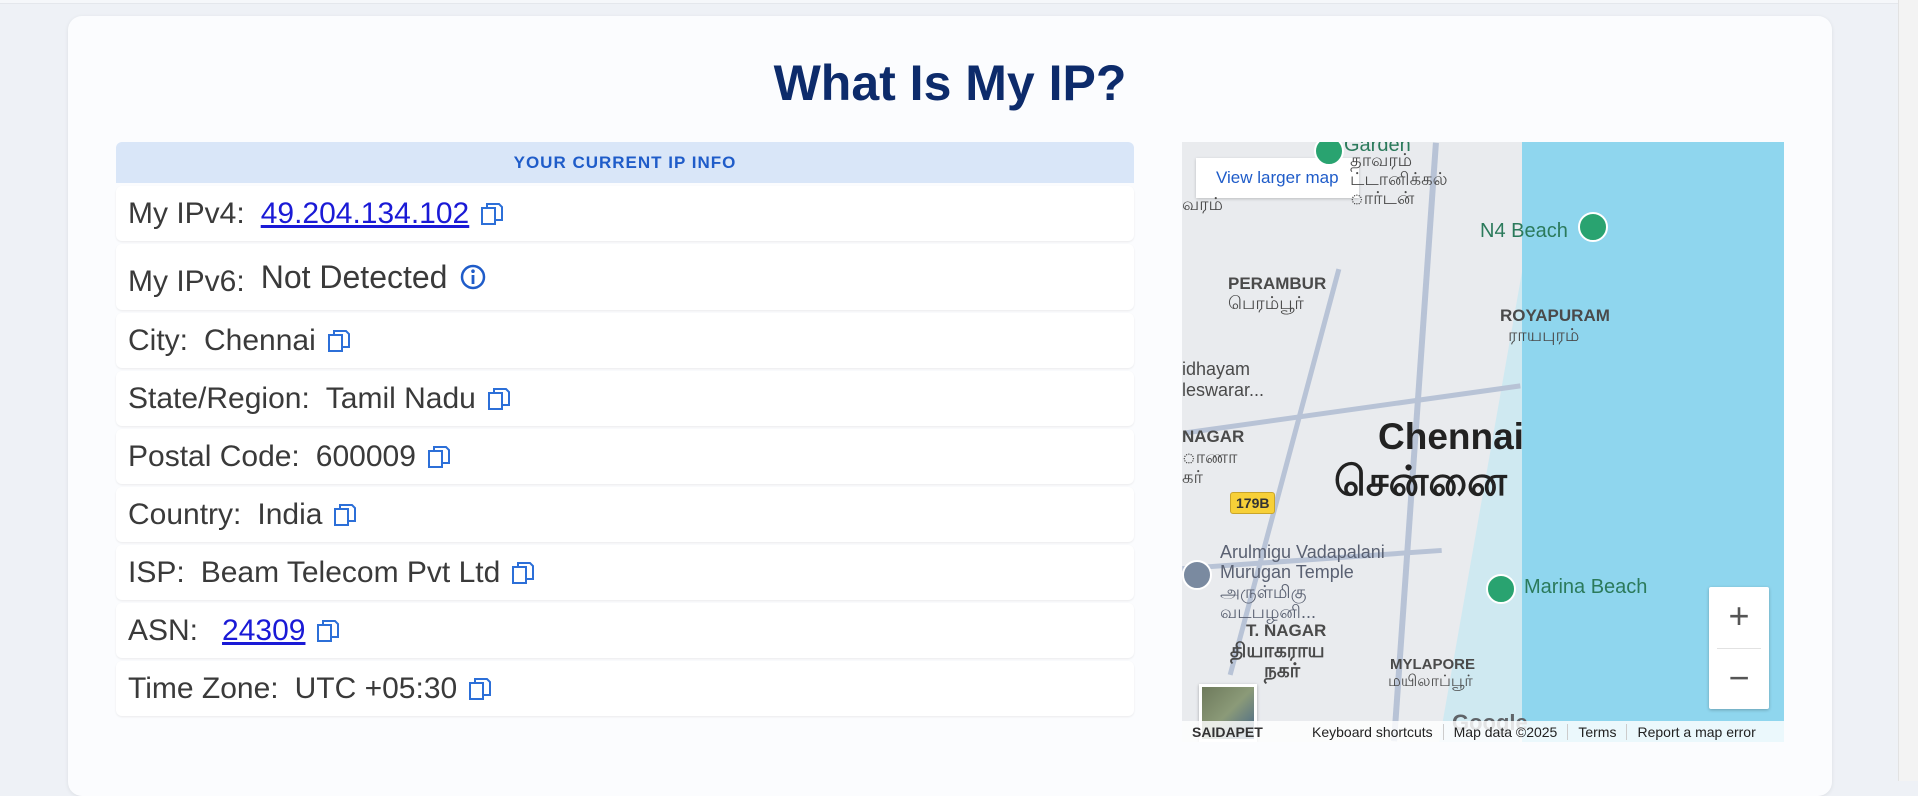  I want to click on row-label: Postal Code:, so click(214, 456).